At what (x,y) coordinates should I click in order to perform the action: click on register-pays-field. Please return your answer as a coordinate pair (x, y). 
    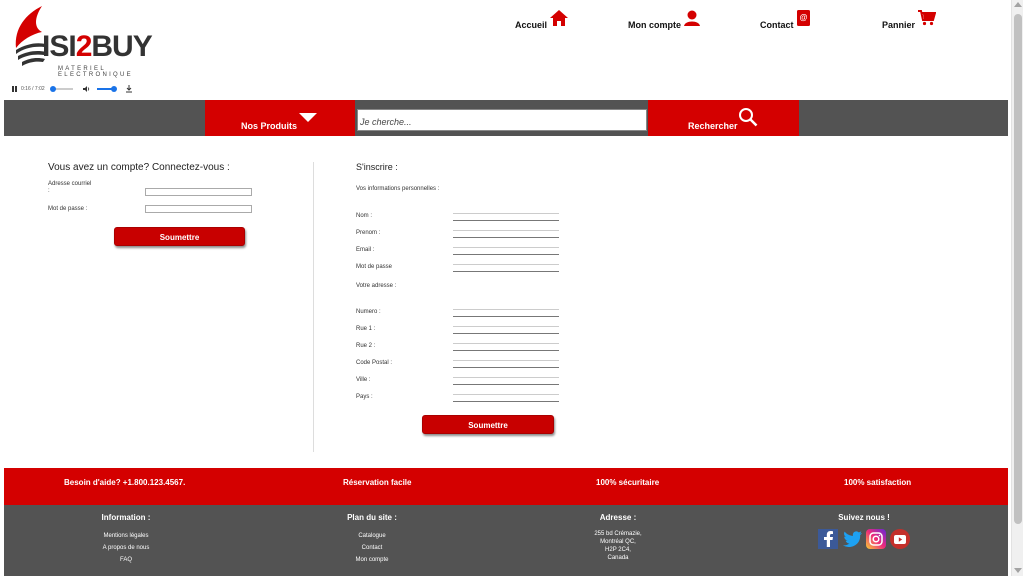
    Looking at the image, I should click on (506, 398).